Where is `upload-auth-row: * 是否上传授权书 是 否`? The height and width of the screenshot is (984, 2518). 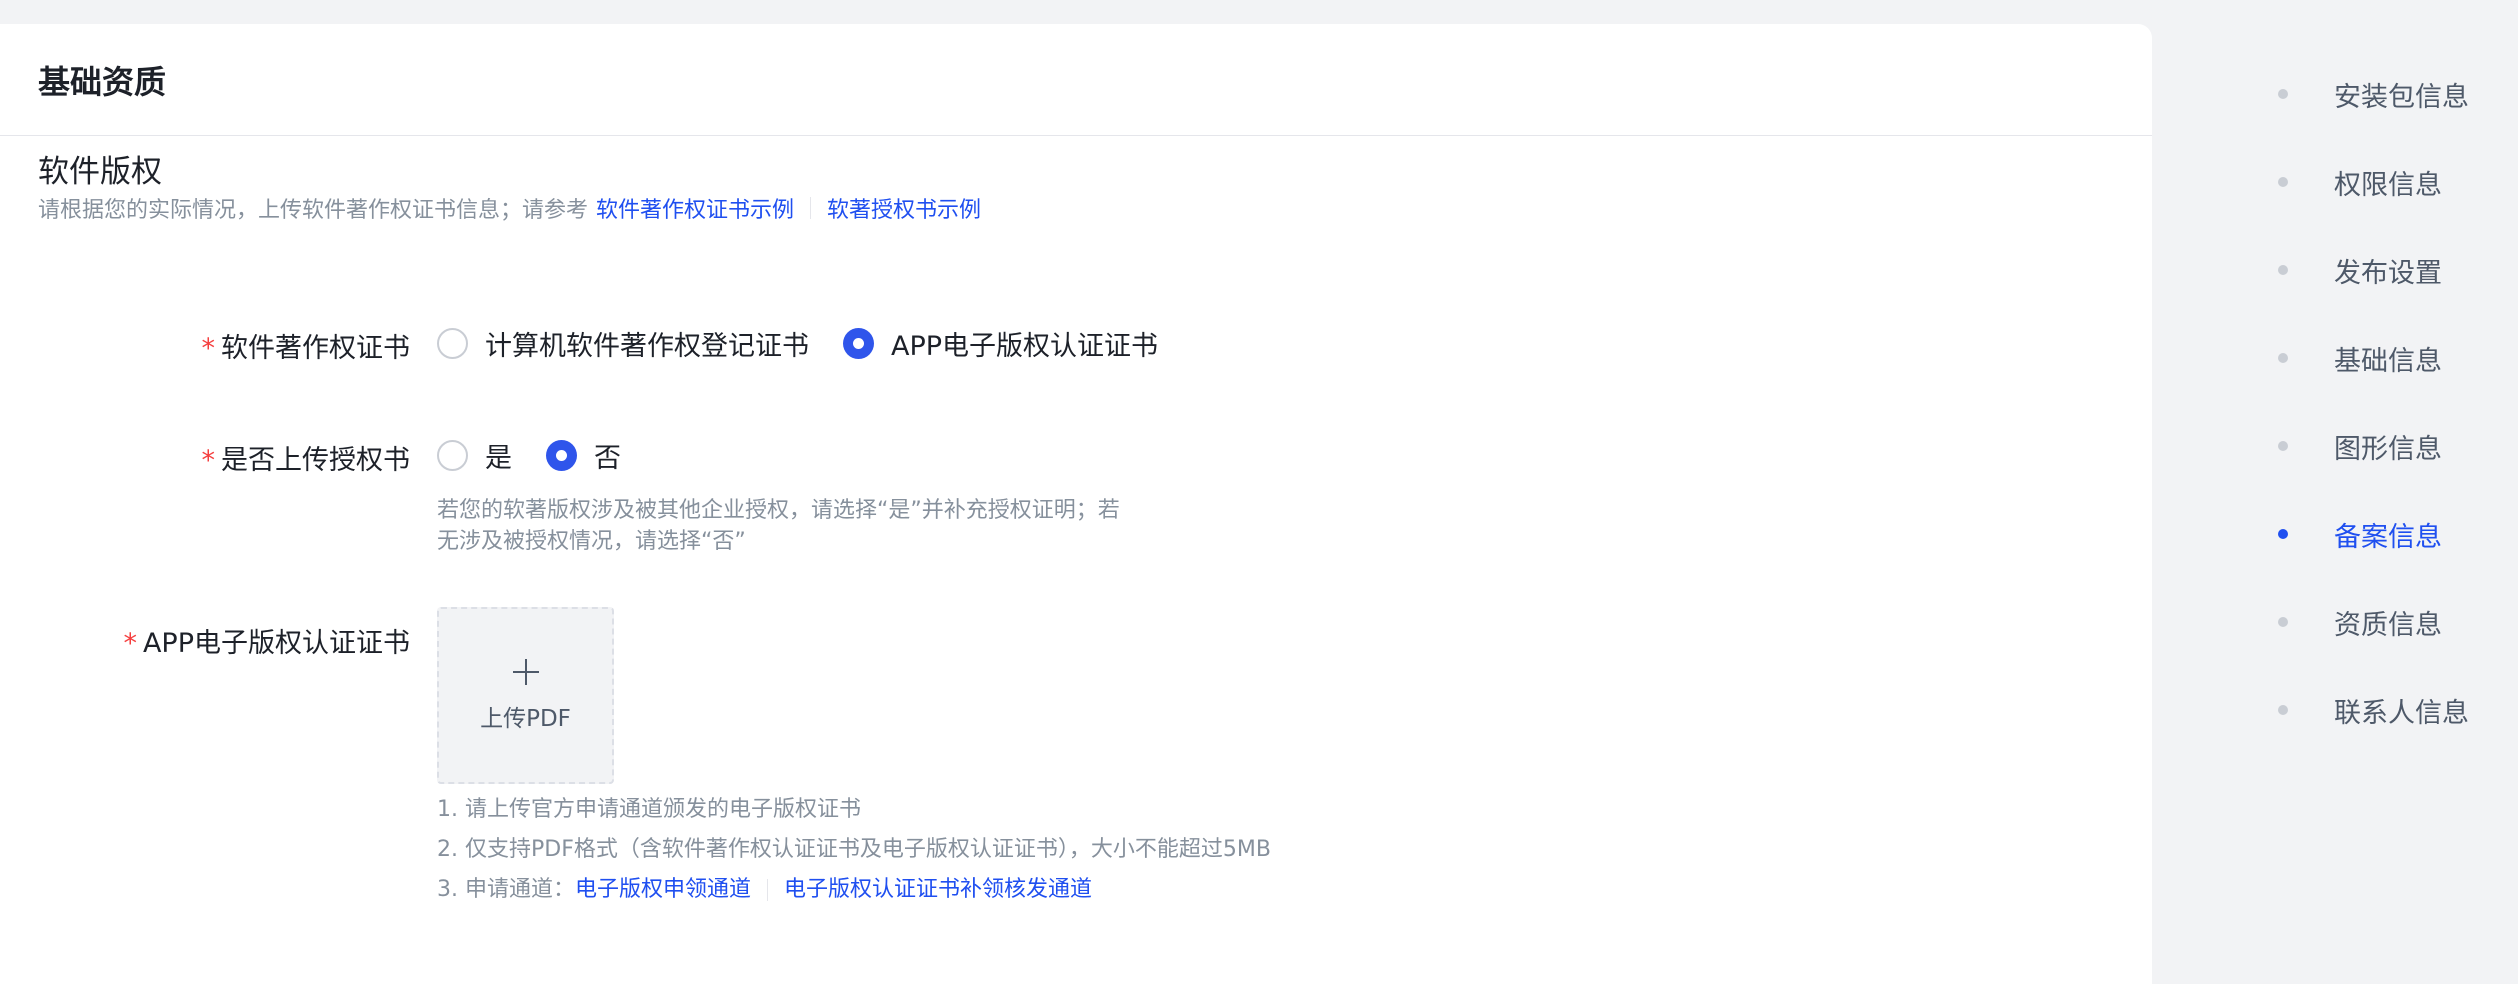
upload-auth-row: * 是否上传授权书 是 否 is located at coordinates (750, 456).